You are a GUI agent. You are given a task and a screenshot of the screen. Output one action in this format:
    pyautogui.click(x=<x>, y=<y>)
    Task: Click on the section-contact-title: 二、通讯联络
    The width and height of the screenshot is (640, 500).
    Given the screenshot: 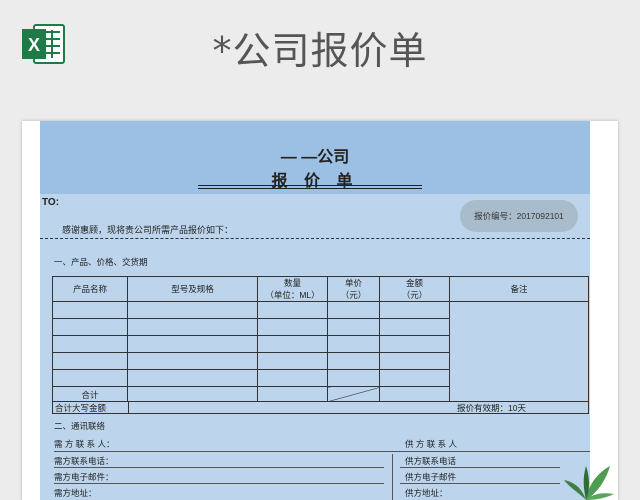 What is the action you would take?
    pyautogui.click(x=80, y=426)
    